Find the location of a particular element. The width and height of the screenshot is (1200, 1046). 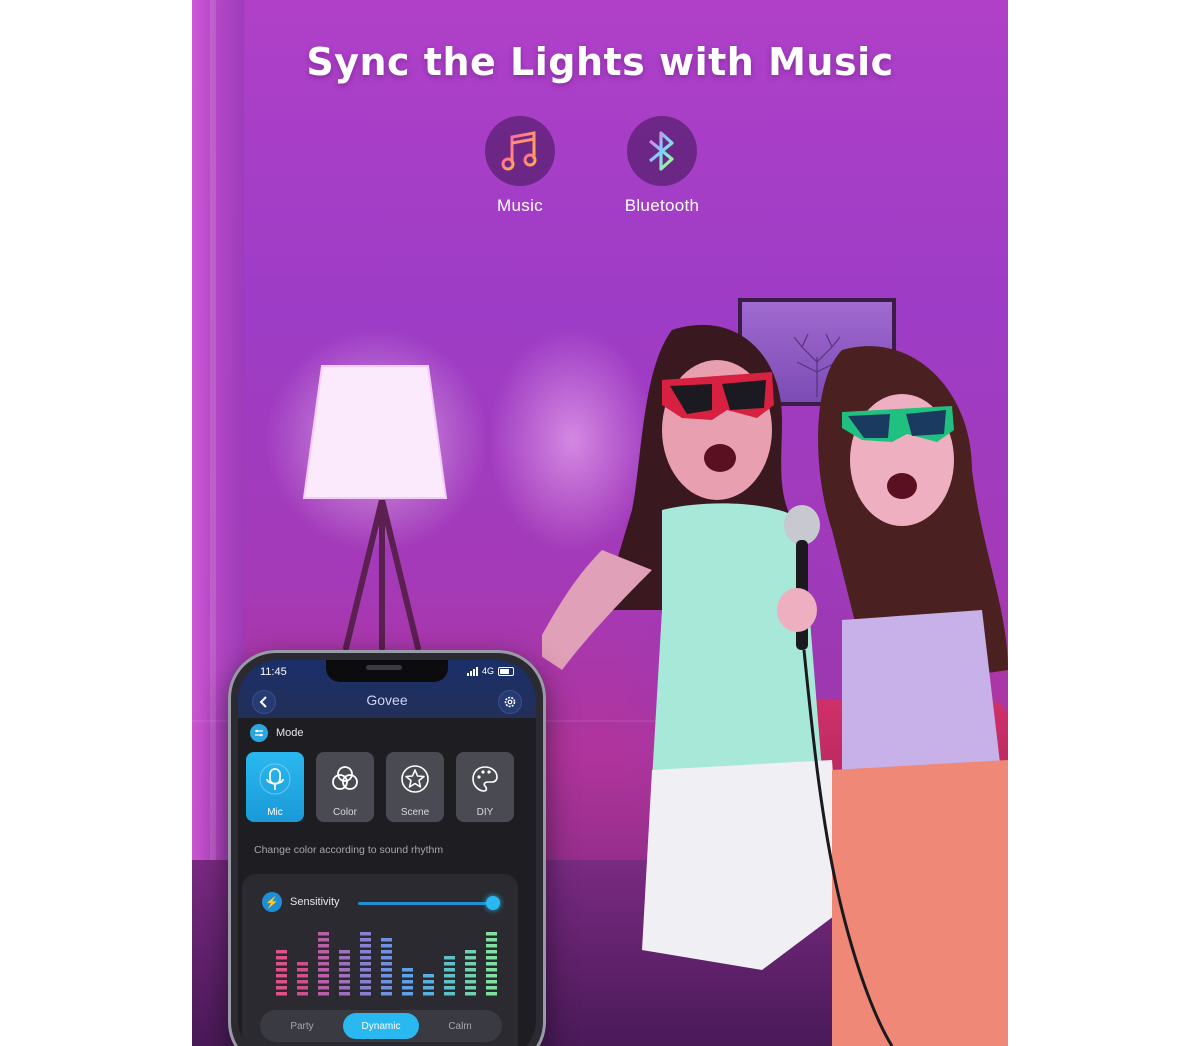

sliders-icon is located at coordinates (259, 733).